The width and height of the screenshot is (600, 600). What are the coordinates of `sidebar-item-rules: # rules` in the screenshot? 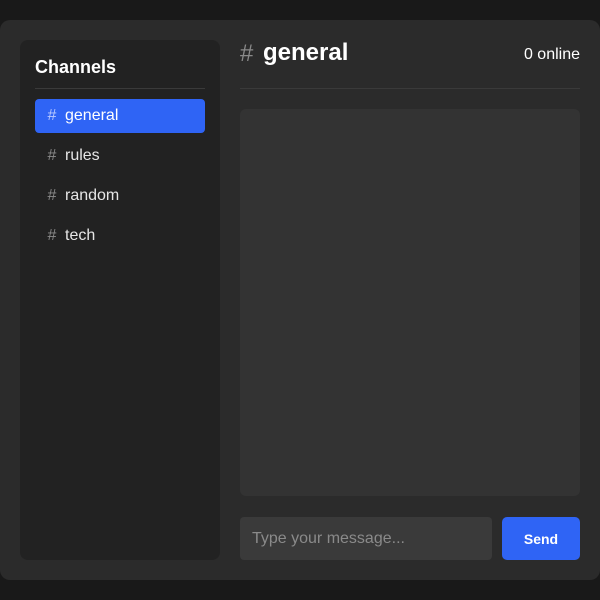 It's located at (120, 156).